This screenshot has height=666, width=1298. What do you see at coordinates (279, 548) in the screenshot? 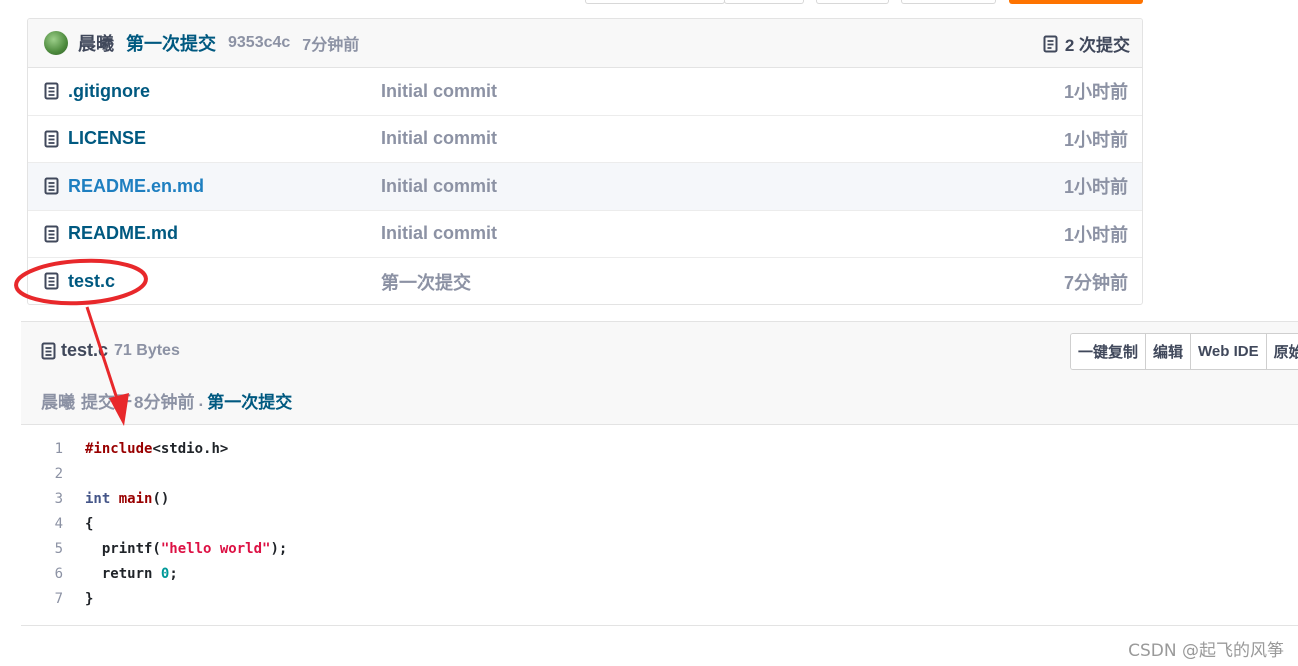
I see `code-token: );` at bounding box center [279, 548].